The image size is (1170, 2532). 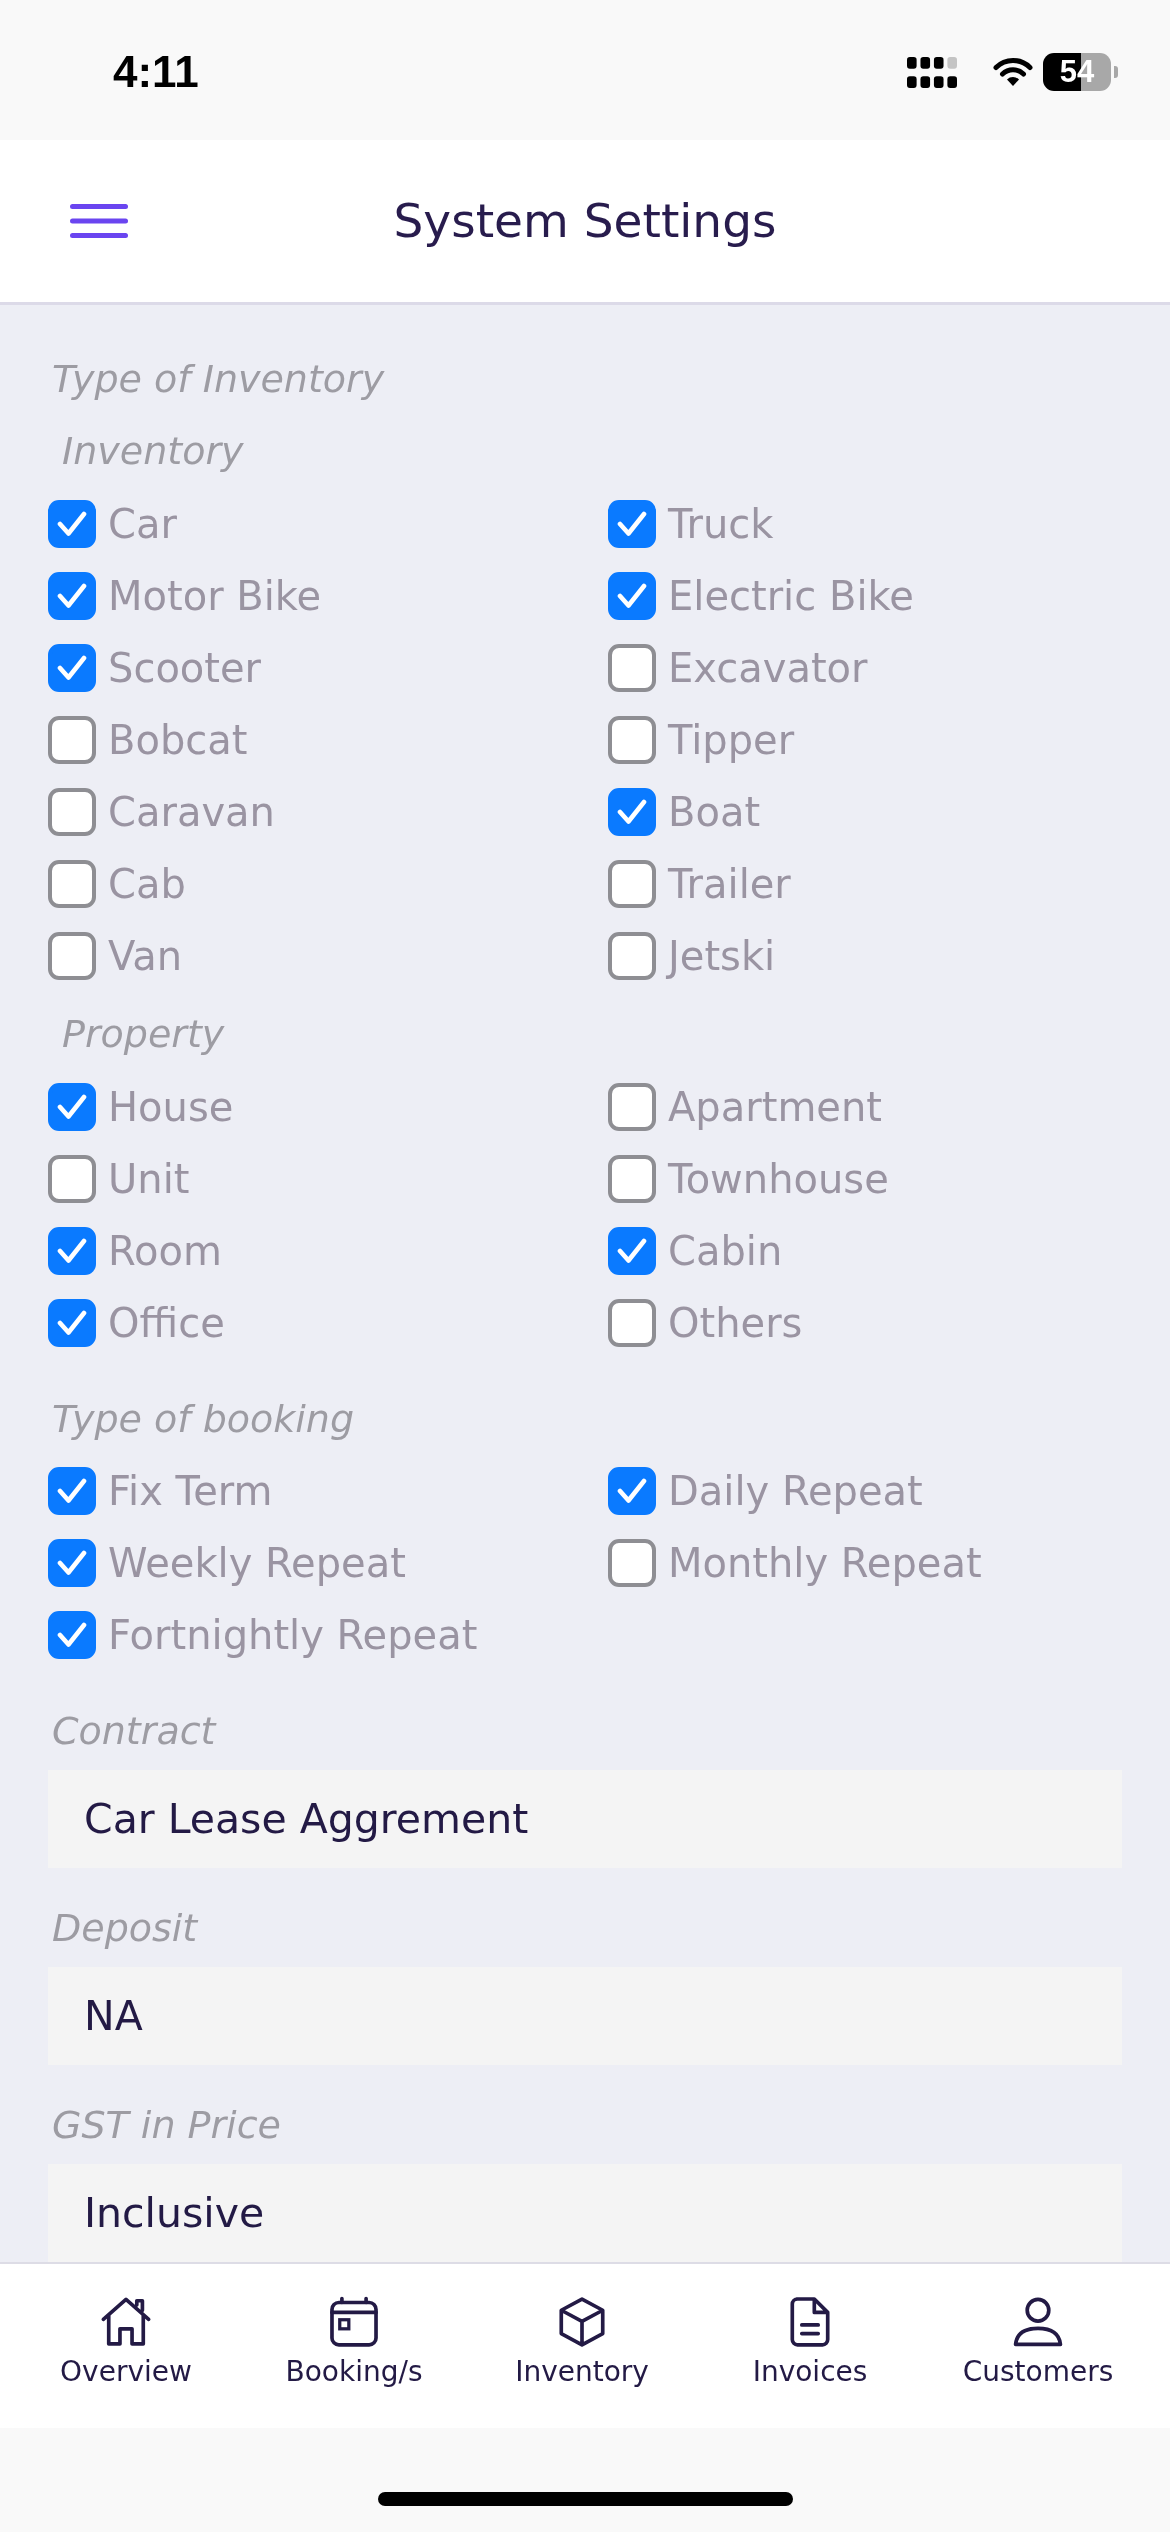 What do you see at coordinates (165, 1251) in the screenshot?
I see `checkbox-label: Room` at bounding box center [165, 1251].